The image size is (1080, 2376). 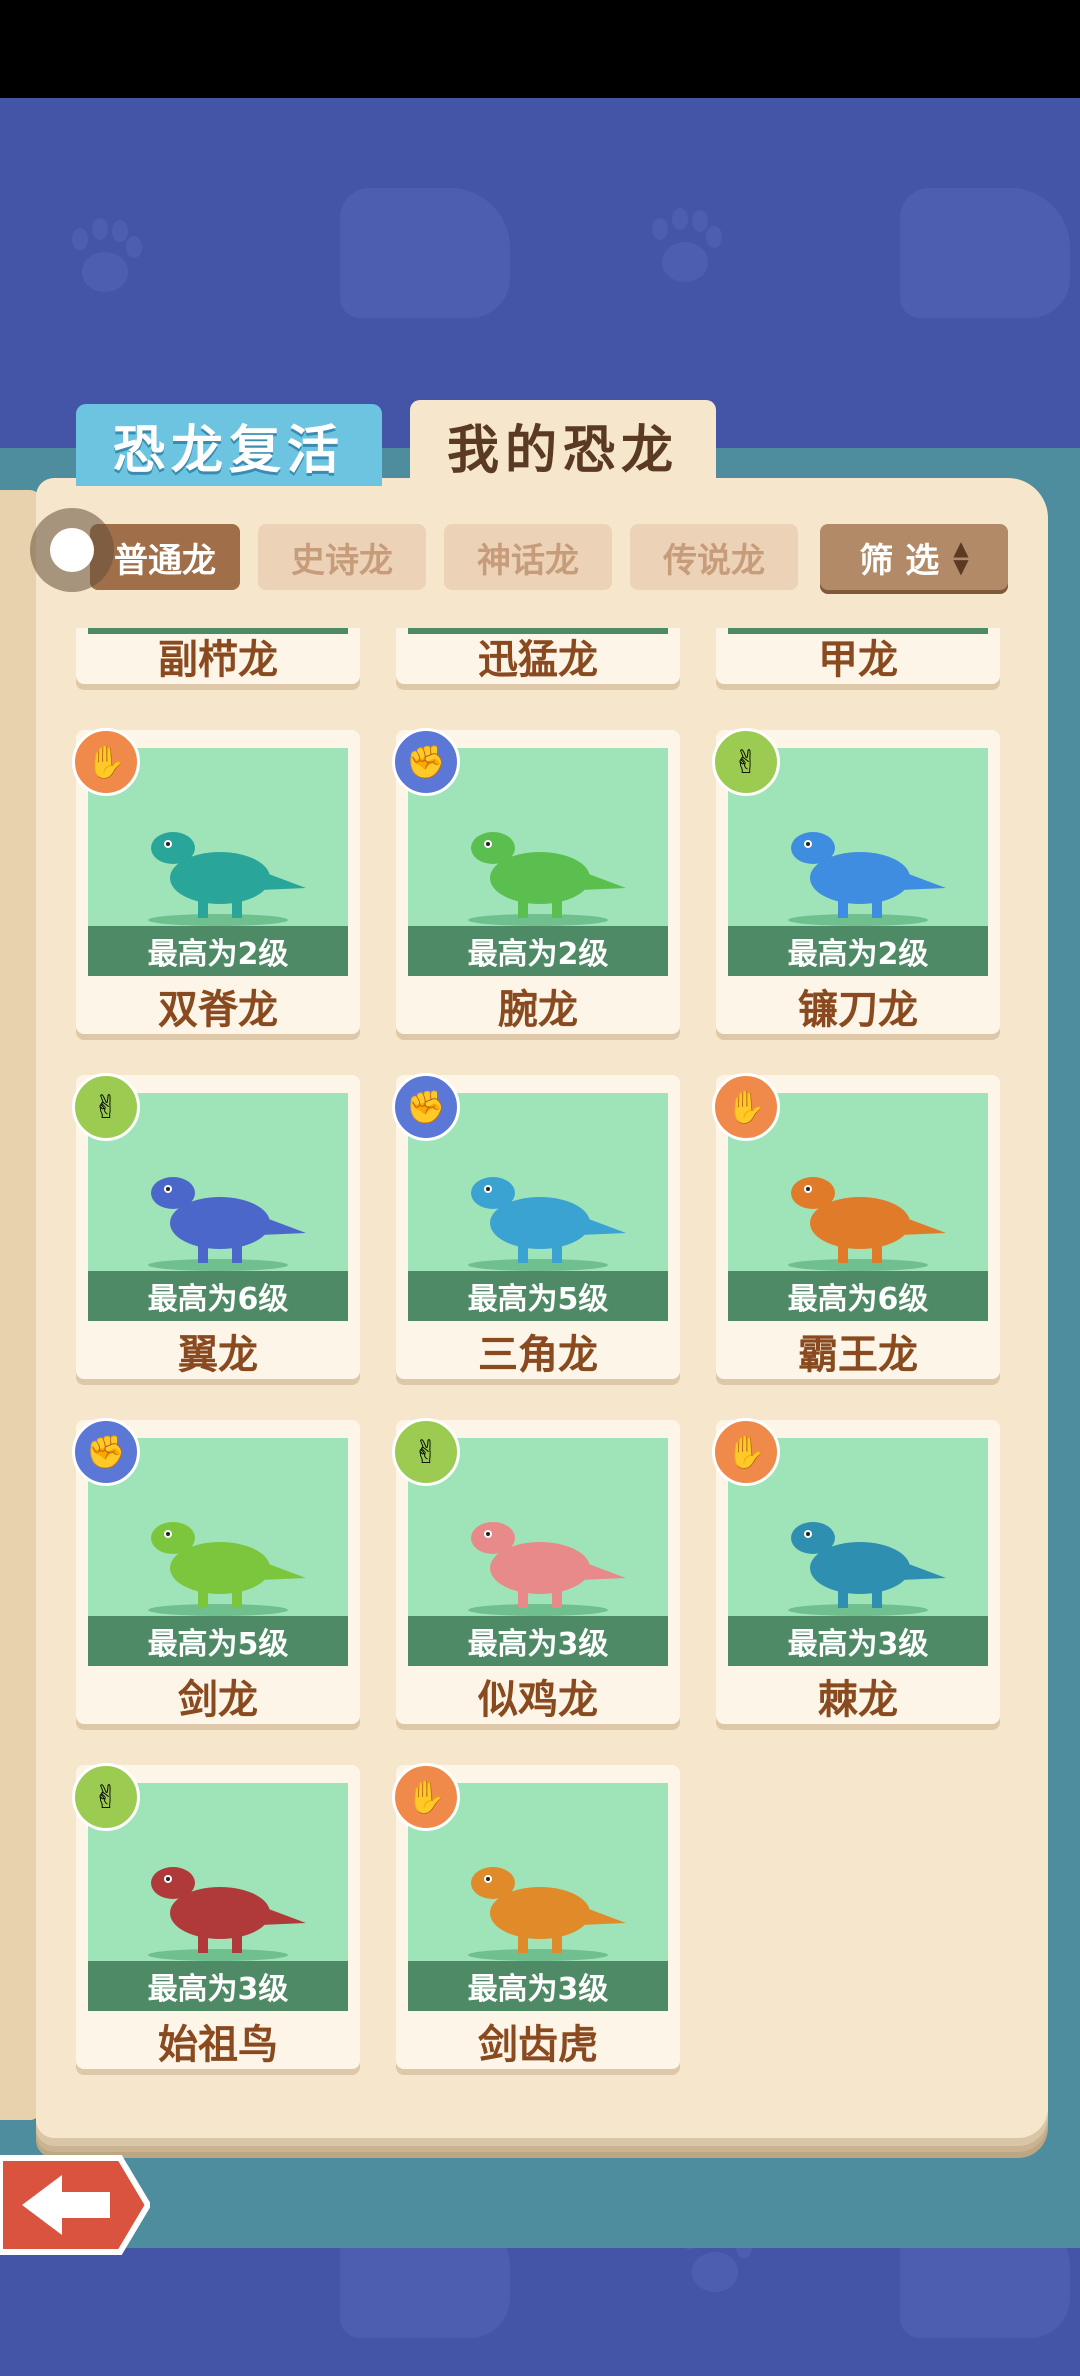 What do you see at coordinates (72, 550) in the screenshot?
I see `floating-toggle-button` at bounding box center [72, 550].